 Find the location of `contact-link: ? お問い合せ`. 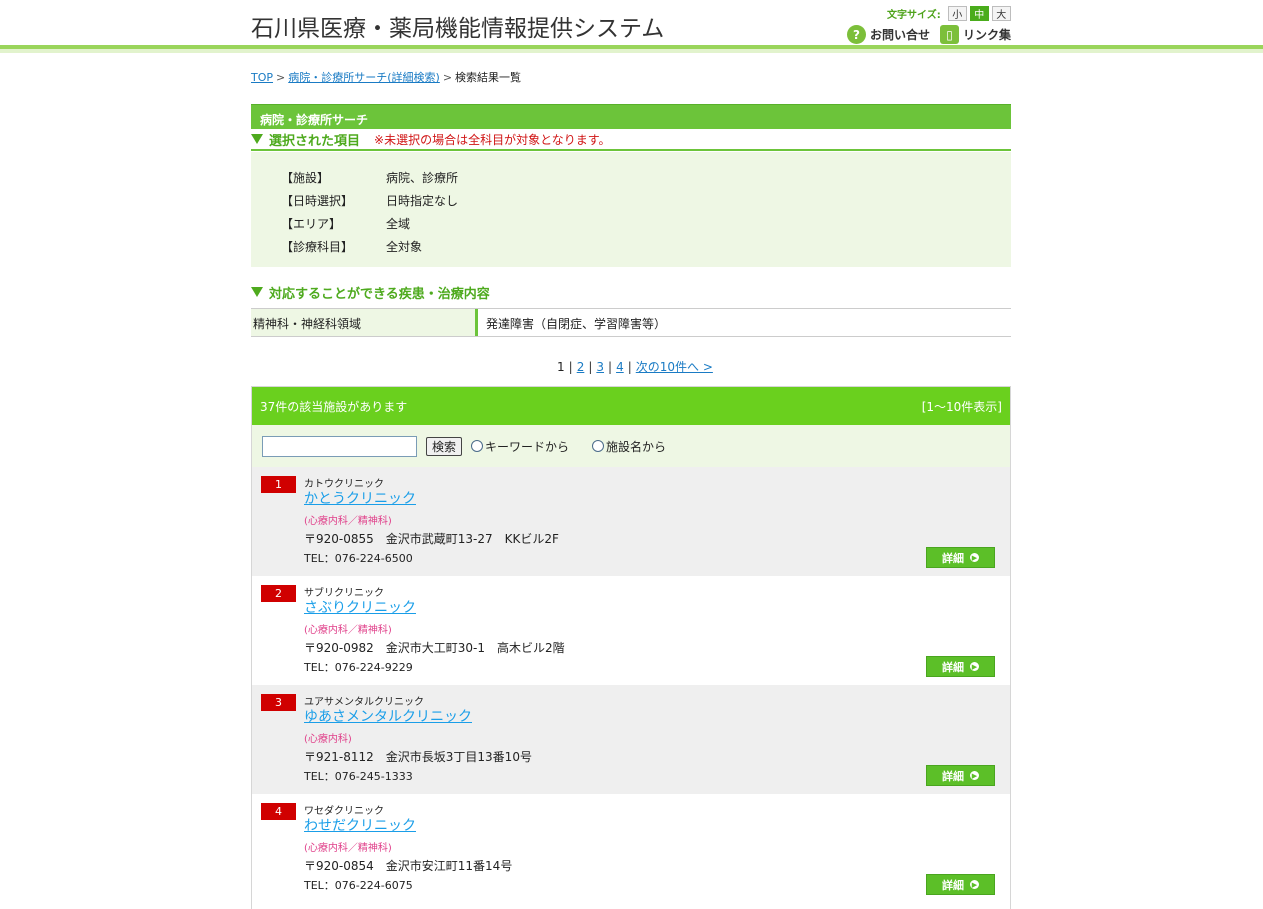

contact-link: ? お問い合せ is located at coordinates (888, 34).